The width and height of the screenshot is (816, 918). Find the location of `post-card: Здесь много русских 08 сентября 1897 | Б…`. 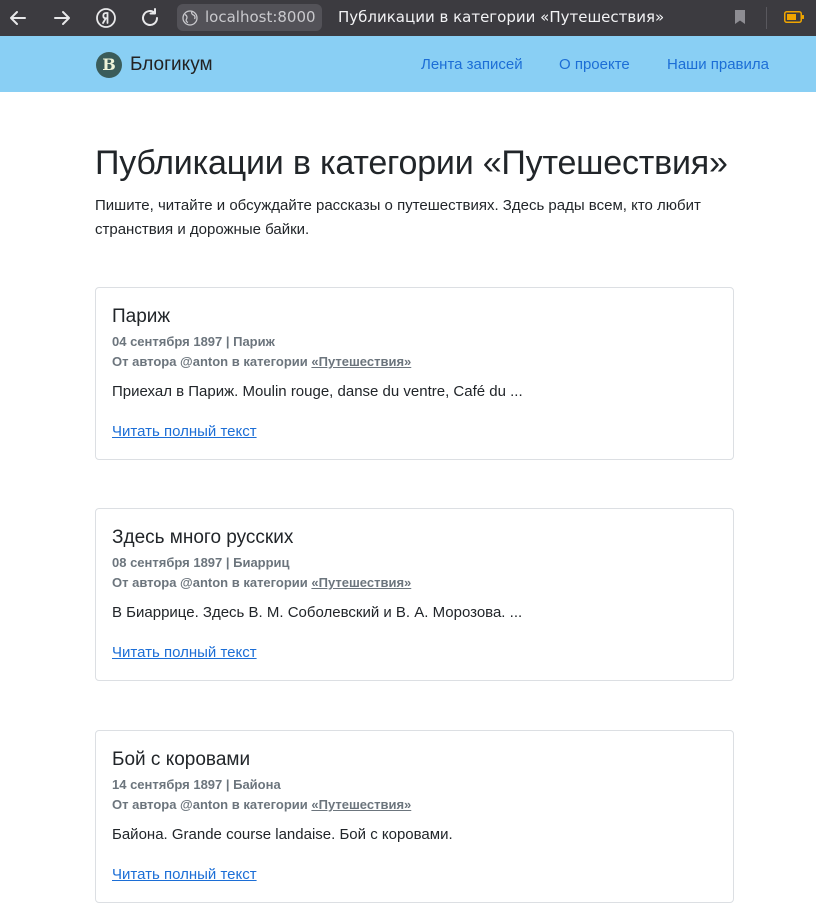

post-card: Здесь много русских 08 сентября 1897 | Б… is located at coordinates (414, 594).